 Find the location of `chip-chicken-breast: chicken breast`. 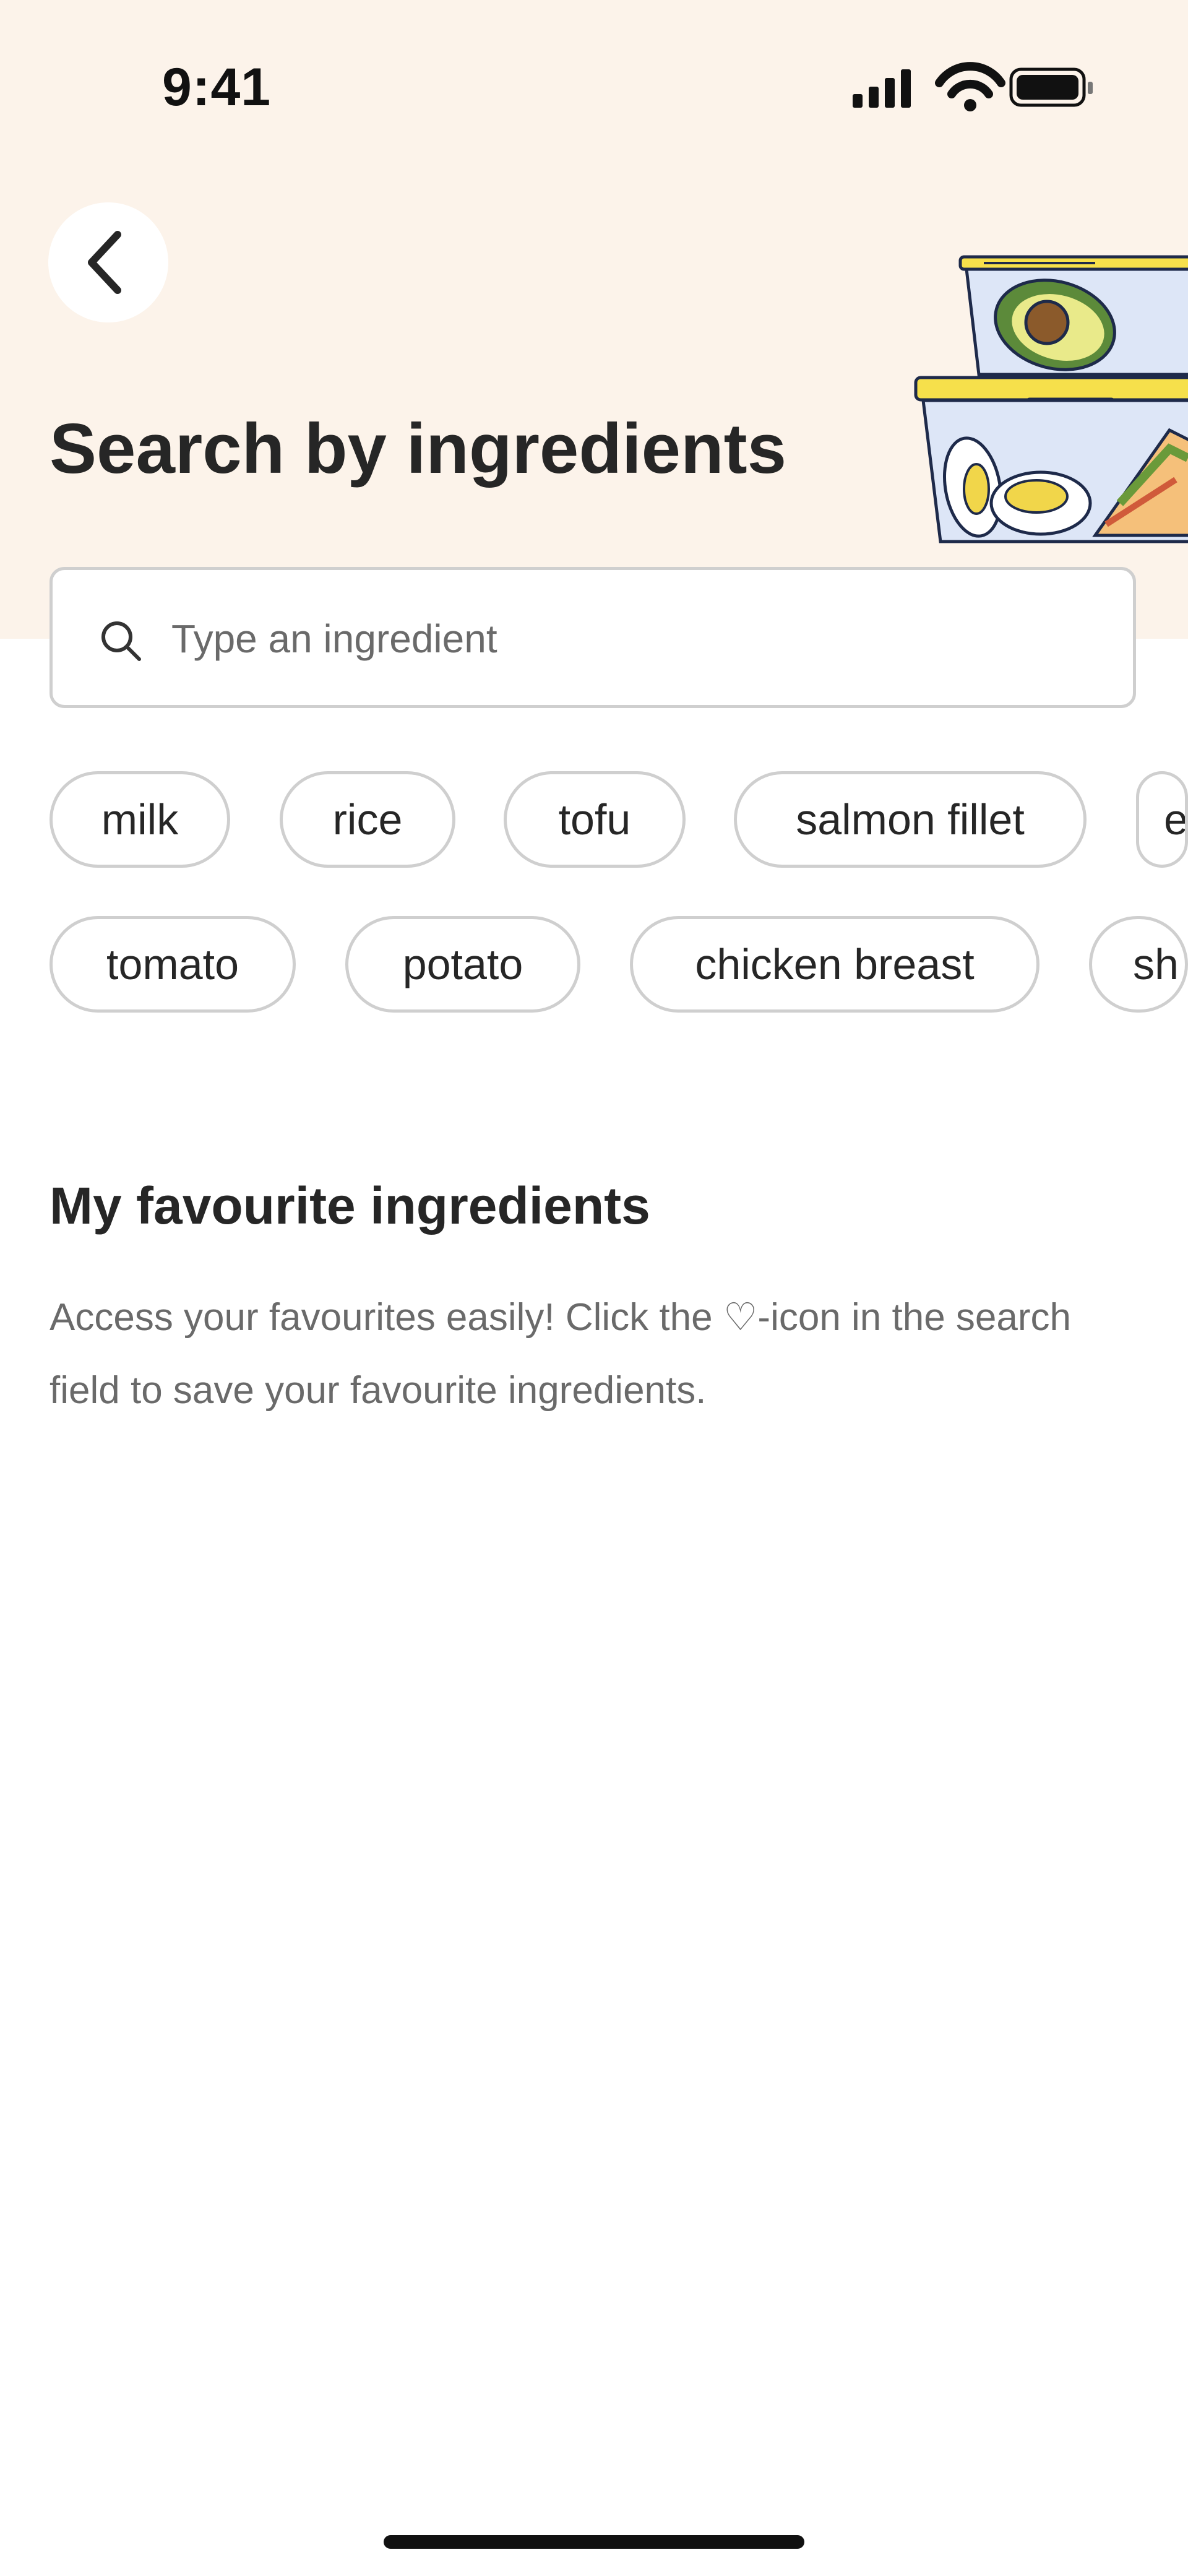

chip-chicken-breast: chicken breast is located at coordinates (835, 964).